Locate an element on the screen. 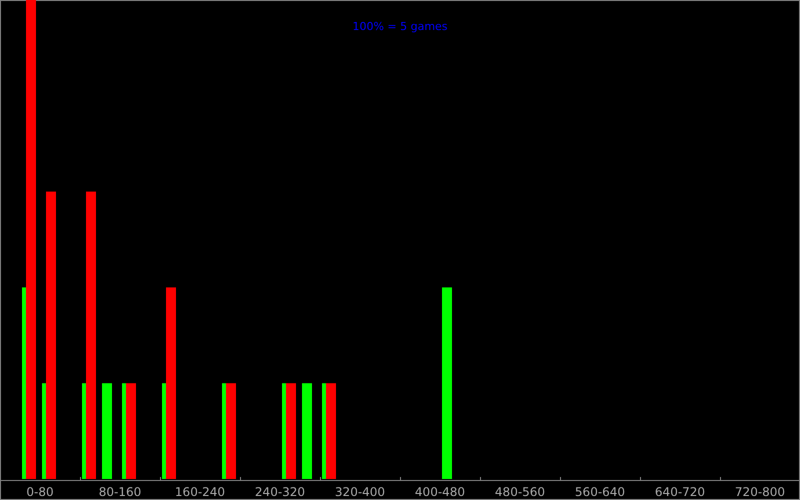 This screenshot has width=800, height=500. axis-label: 0-80 is located at coordinates (40, 492).